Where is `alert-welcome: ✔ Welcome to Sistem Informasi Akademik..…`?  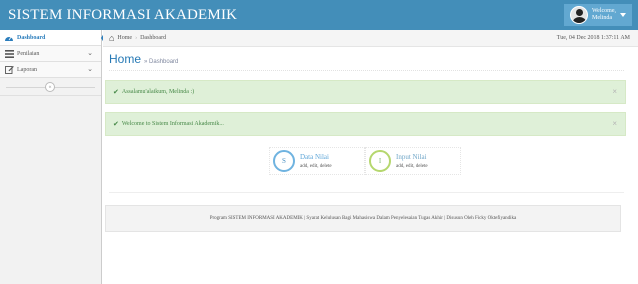
alert-welcome: ✔ Welcome to Sistem Informasi Akademik..… is located at coordinates (365, 124).